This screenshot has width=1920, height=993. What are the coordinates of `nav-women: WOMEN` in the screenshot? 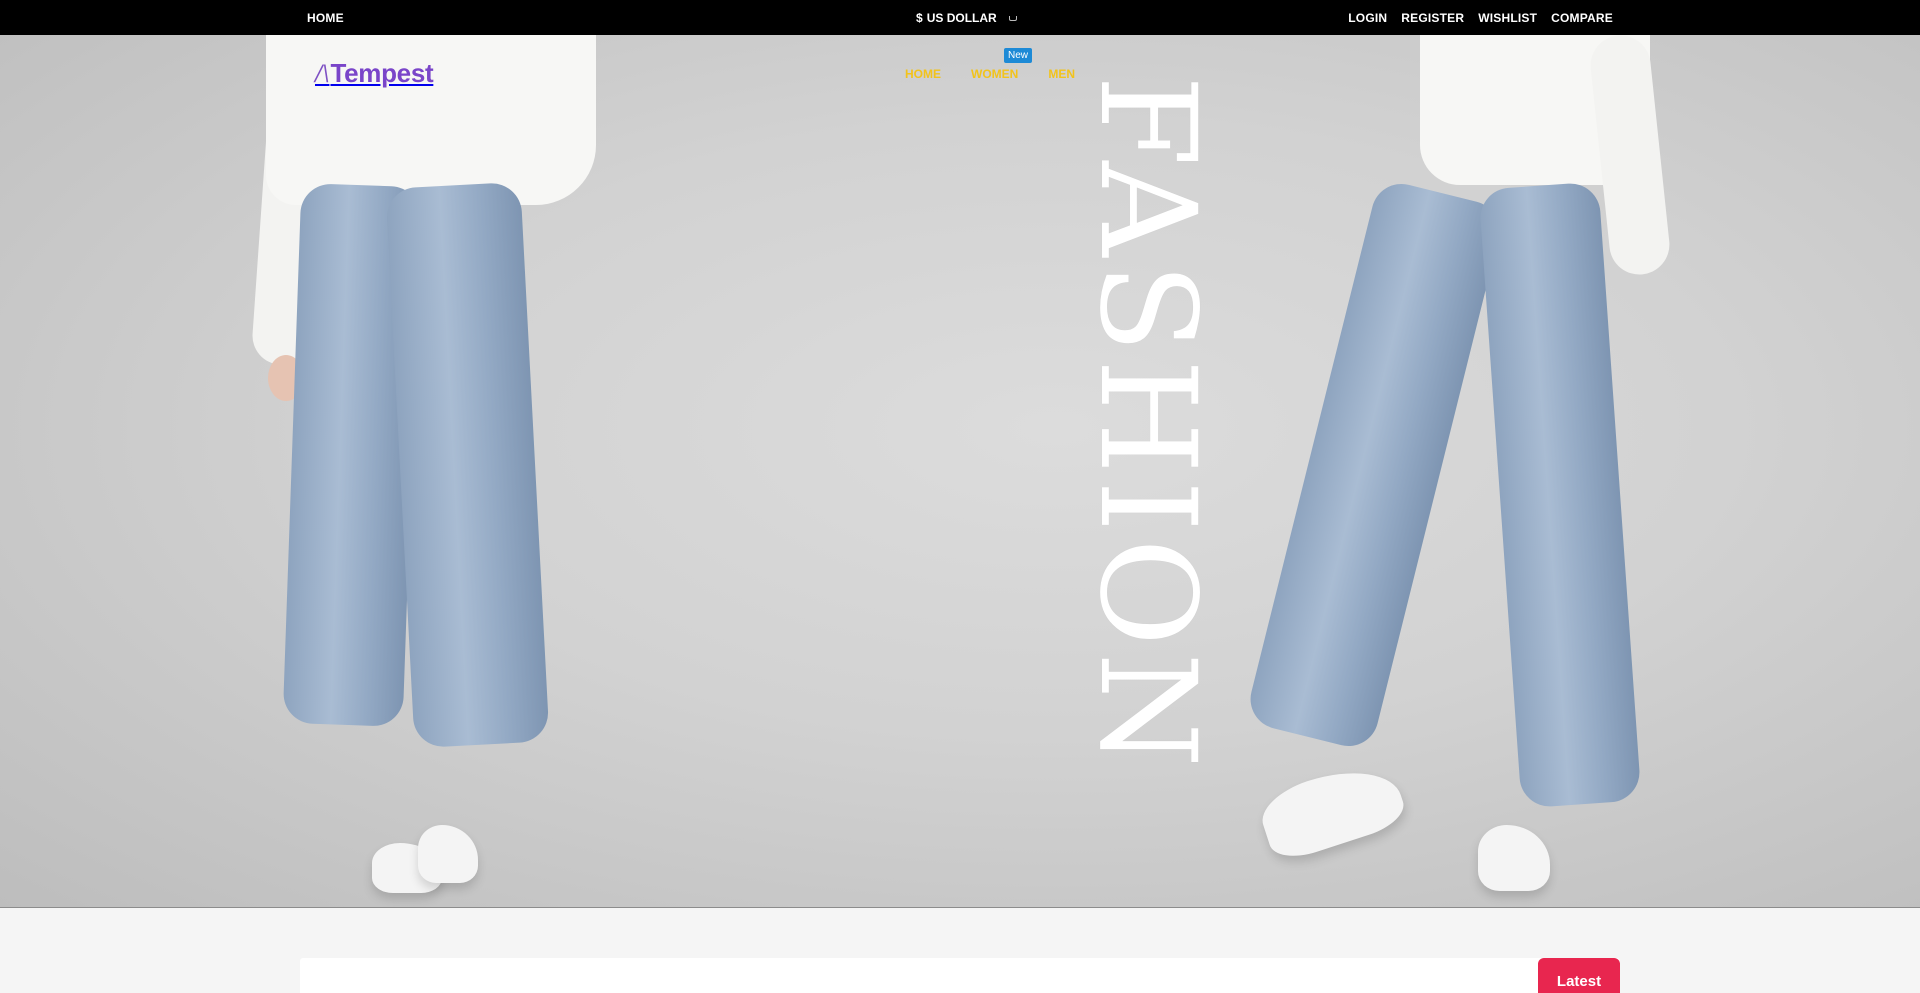 It's located at (994, 74).